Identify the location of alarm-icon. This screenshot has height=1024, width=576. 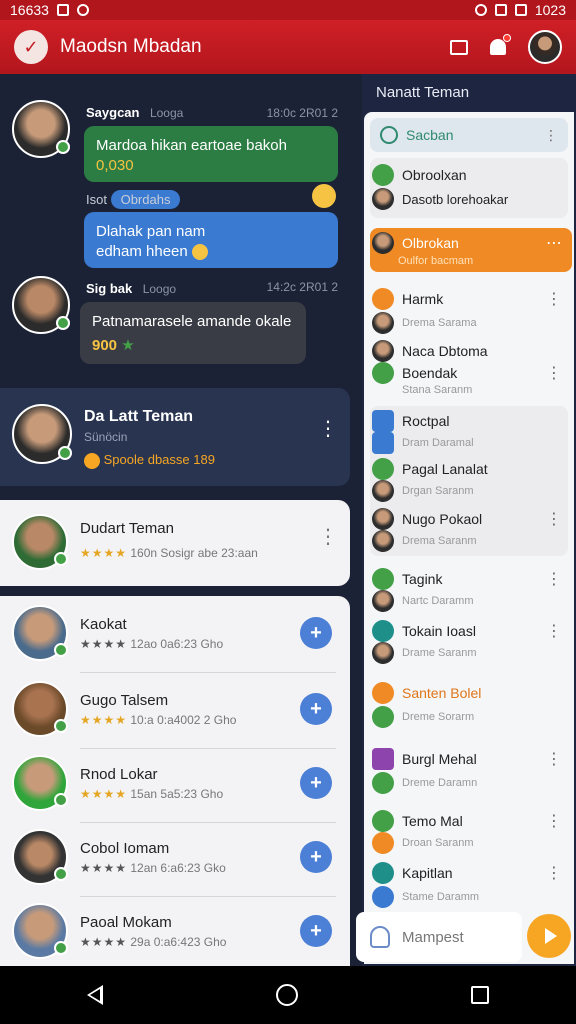
(480, 10).